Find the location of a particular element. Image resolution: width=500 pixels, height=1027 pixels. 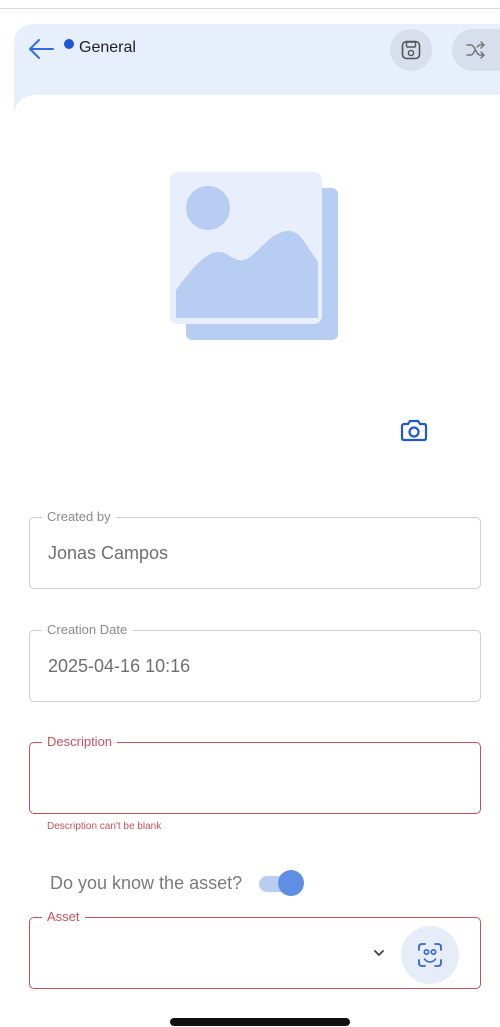

camera-icon is located at coordinates (414, 430).